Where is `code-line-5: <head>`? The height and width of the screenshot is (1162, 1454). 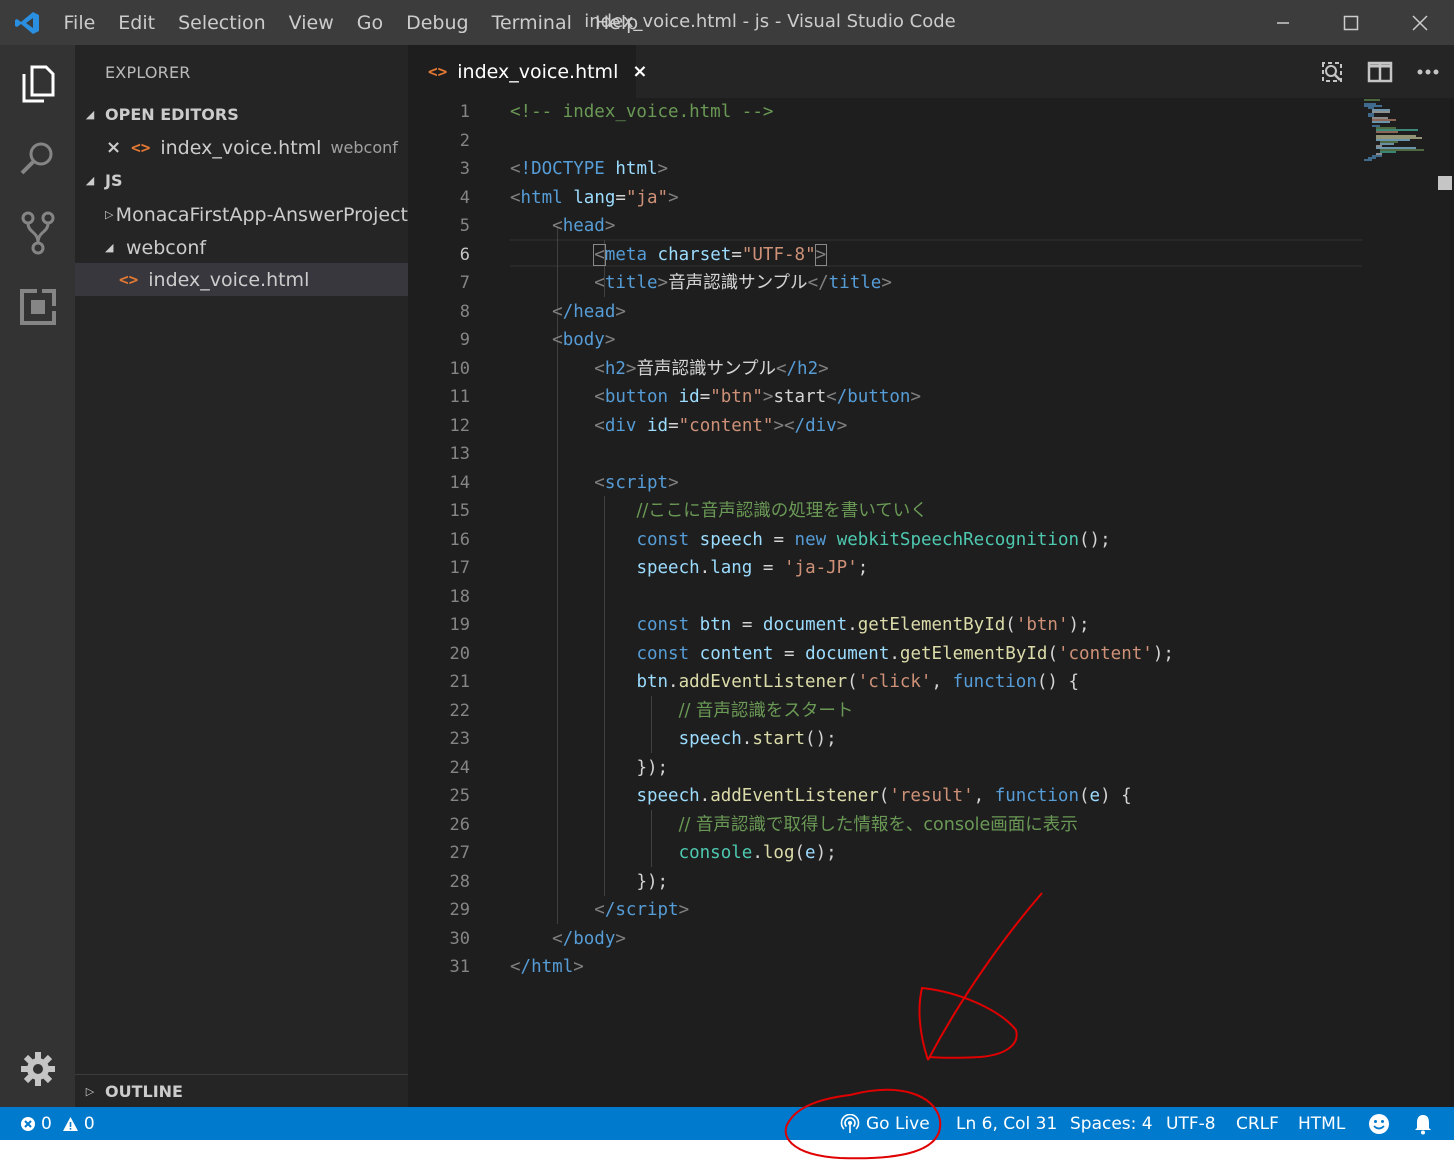 code-line-5: <head> is located at coordinates (584, 226).